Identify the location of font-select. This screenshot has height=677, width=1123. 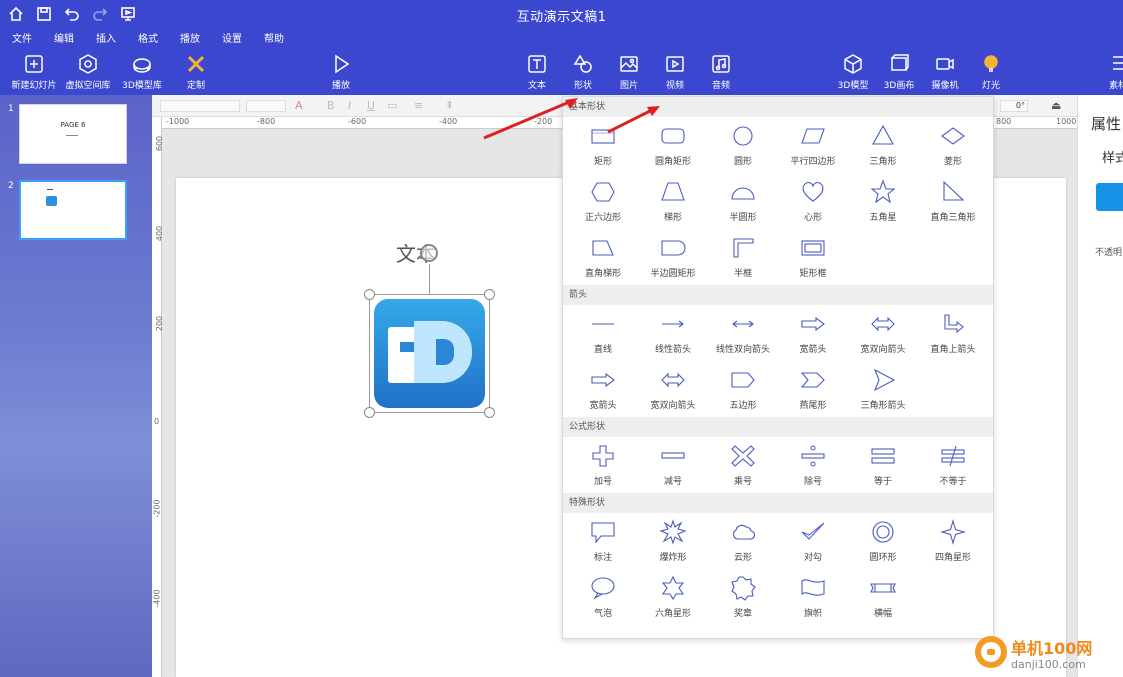
(200, 106).